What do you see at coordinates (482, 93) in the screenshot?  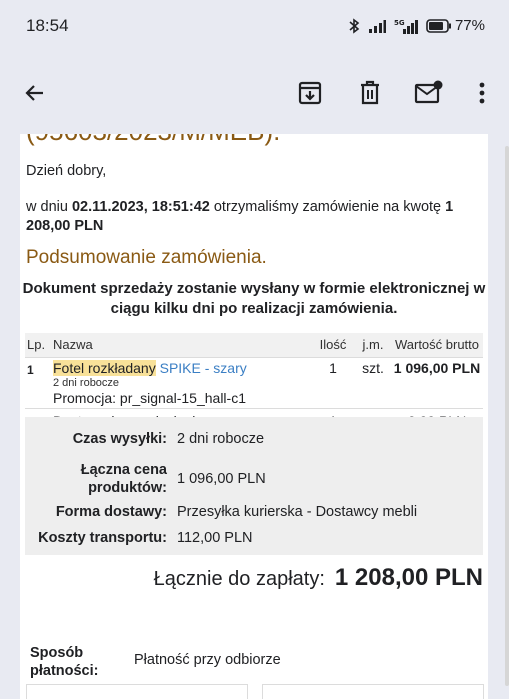 I see `more-vert-icon` at bounding box center [482, 93].